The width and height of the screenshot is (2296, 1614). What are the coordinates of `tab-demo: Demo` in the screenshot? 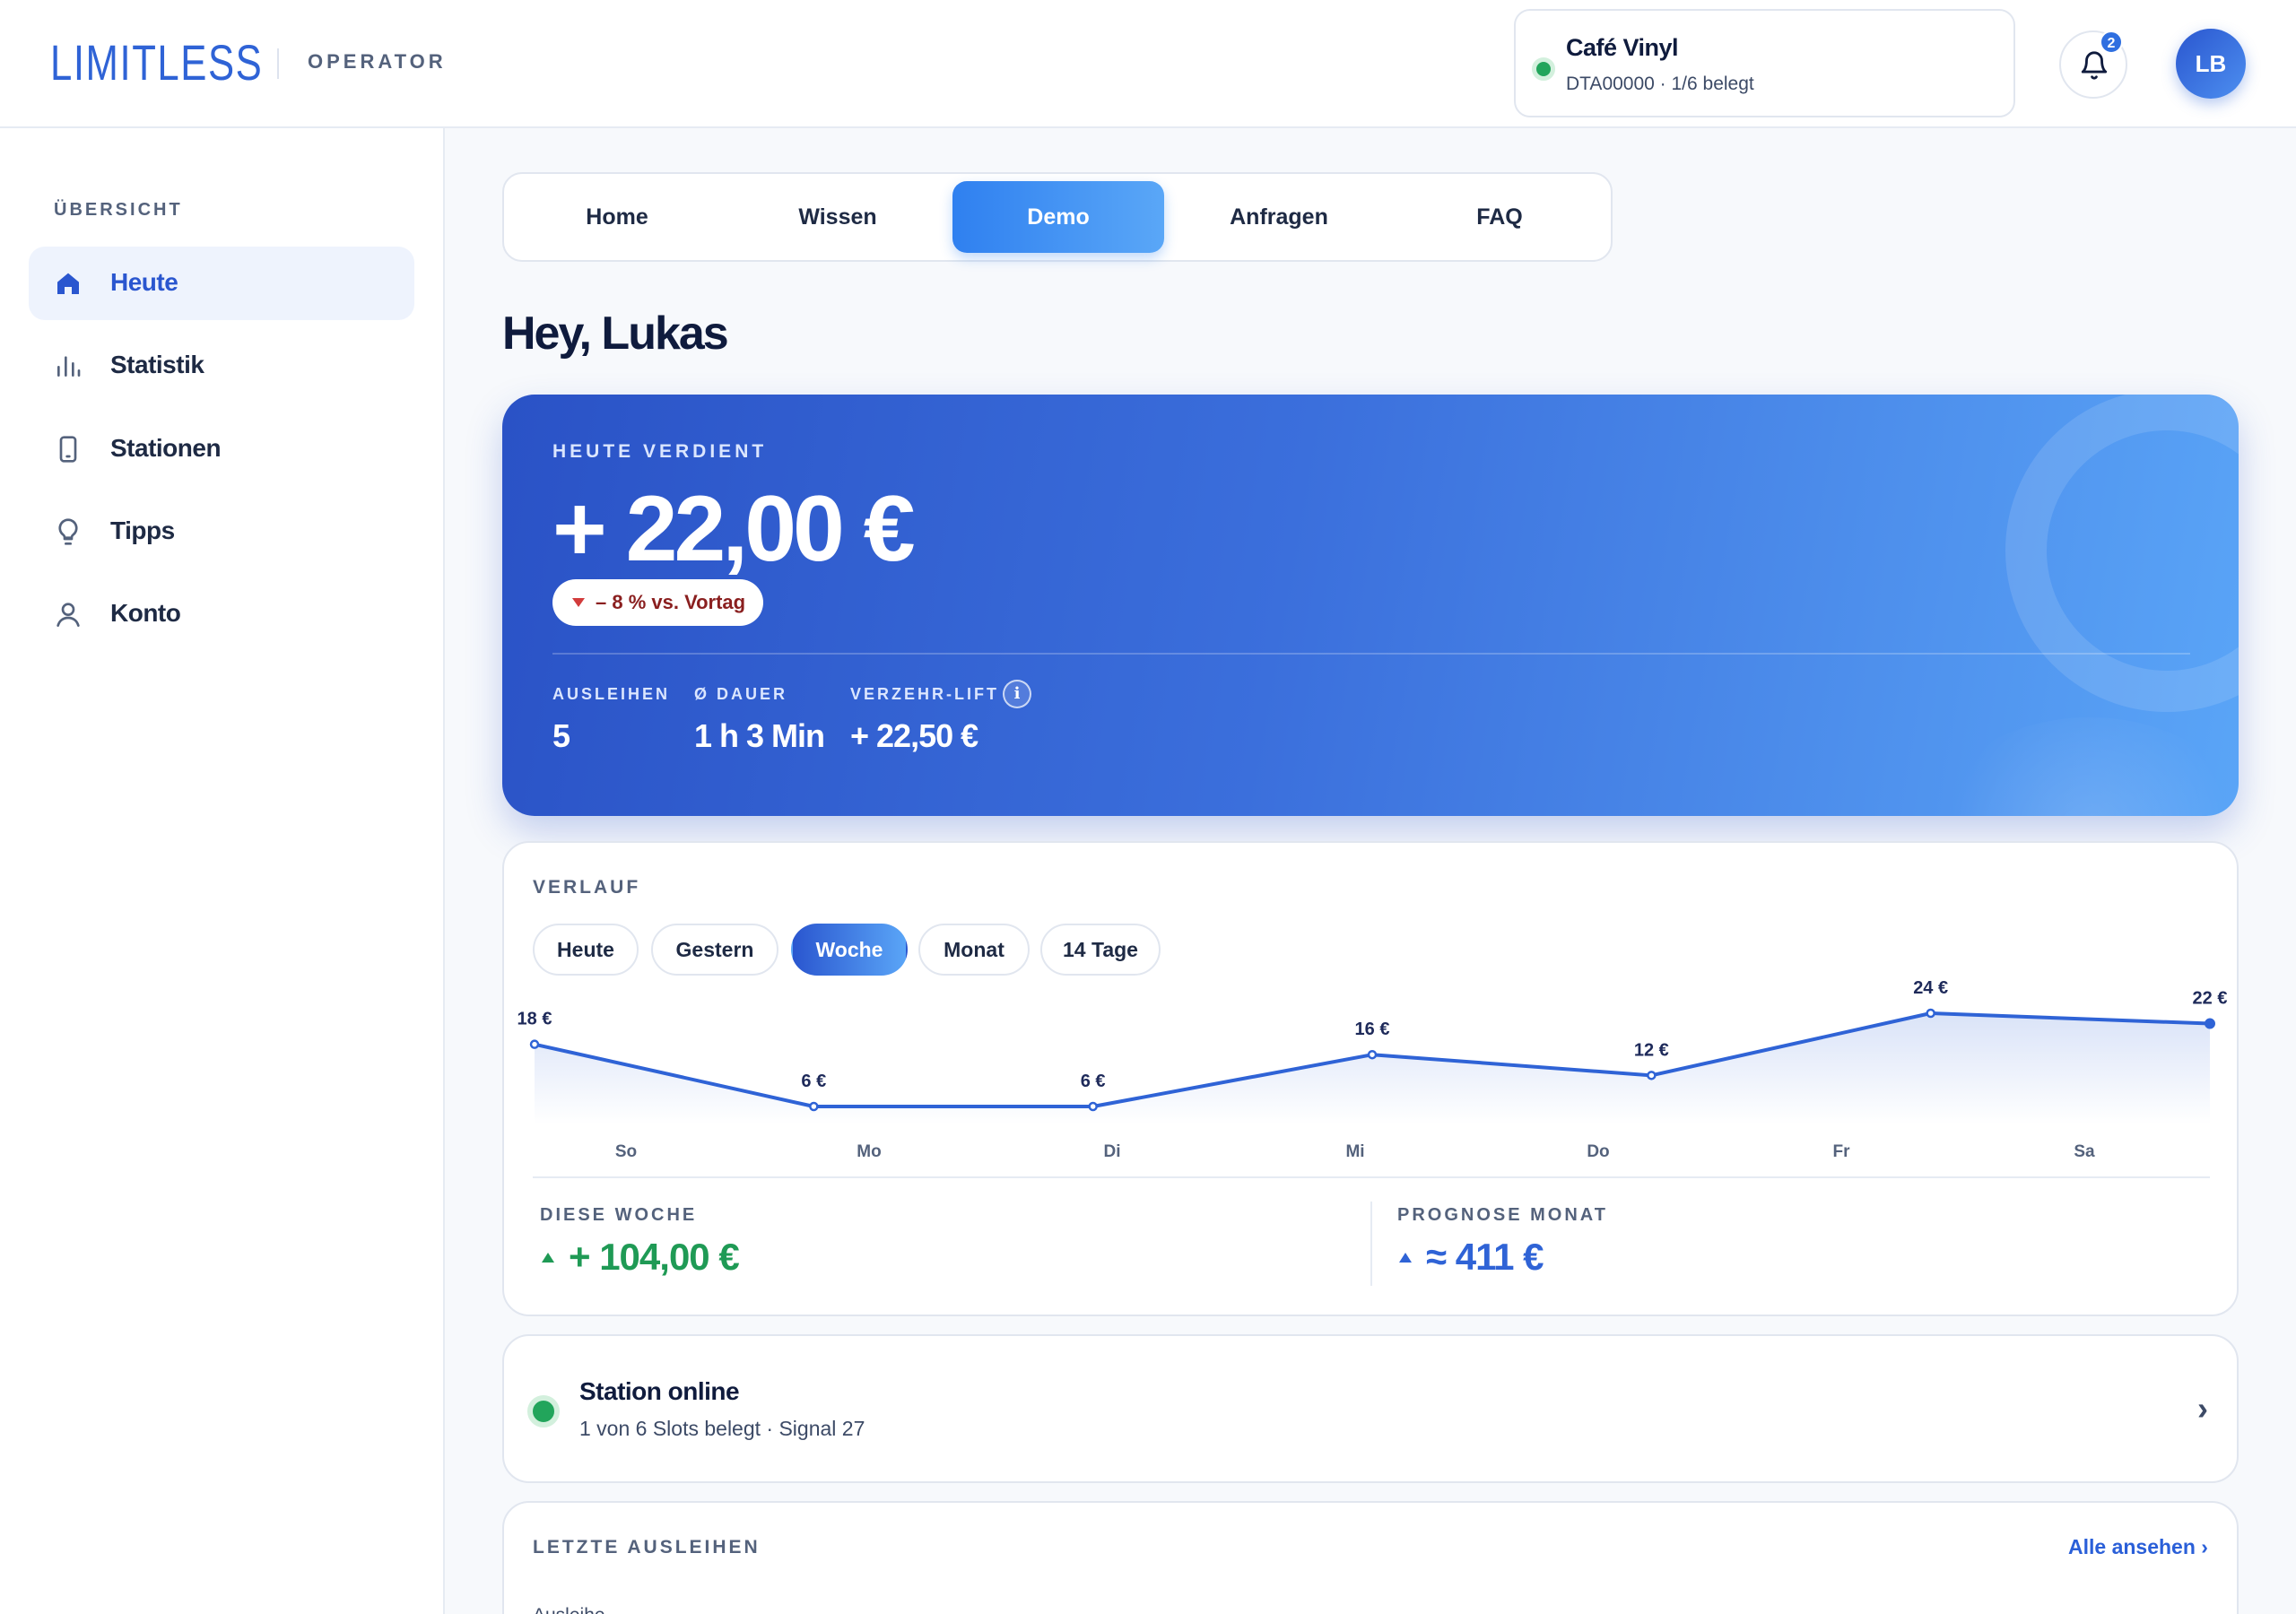 It's located at (1058, 217).